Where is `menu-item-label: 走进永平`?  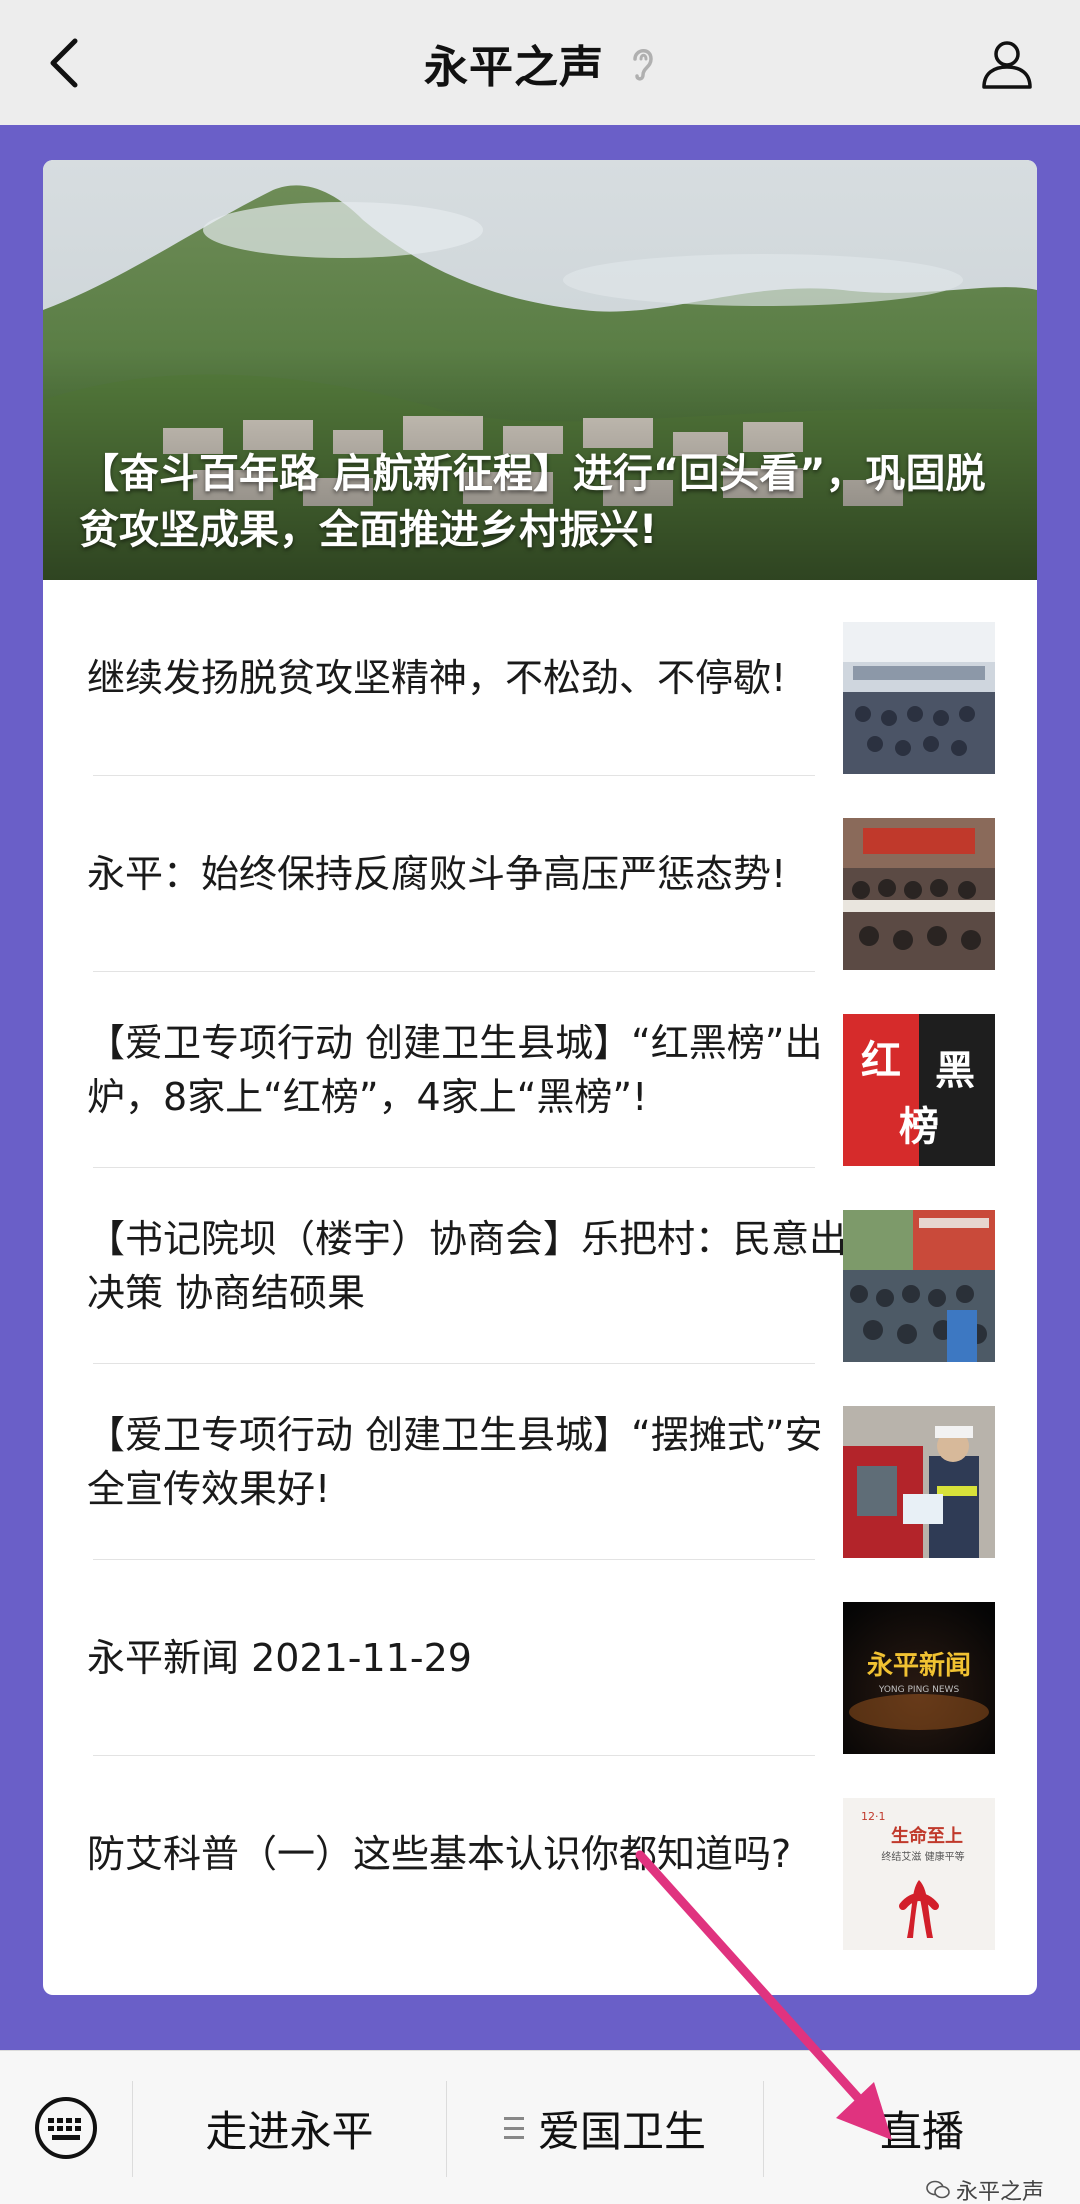 menu-item-label: 走进永平 is located at coordinates (289, 2131).